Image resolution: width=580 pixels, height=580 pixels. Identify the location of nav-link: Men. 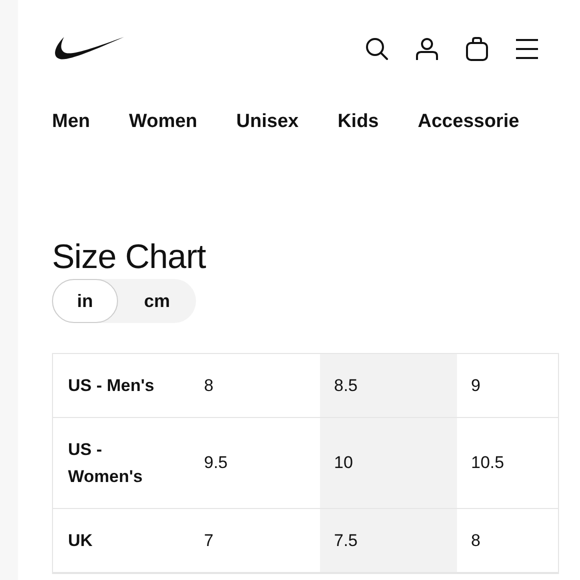
(71, 122).